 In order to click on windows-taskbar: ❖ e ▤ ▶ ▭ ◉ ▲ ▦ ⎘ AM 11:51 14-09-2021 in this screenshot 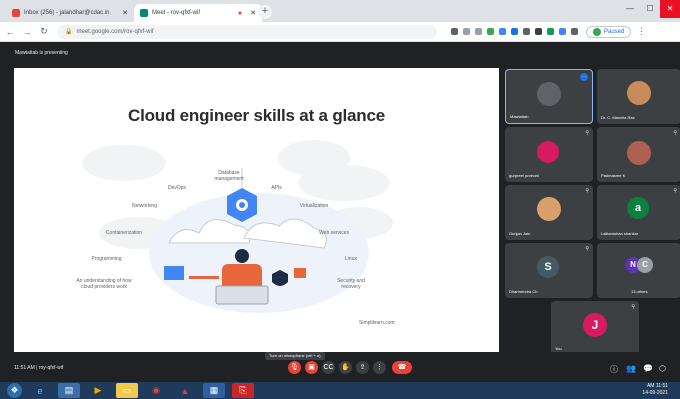, I will do `click(340, 390)`.